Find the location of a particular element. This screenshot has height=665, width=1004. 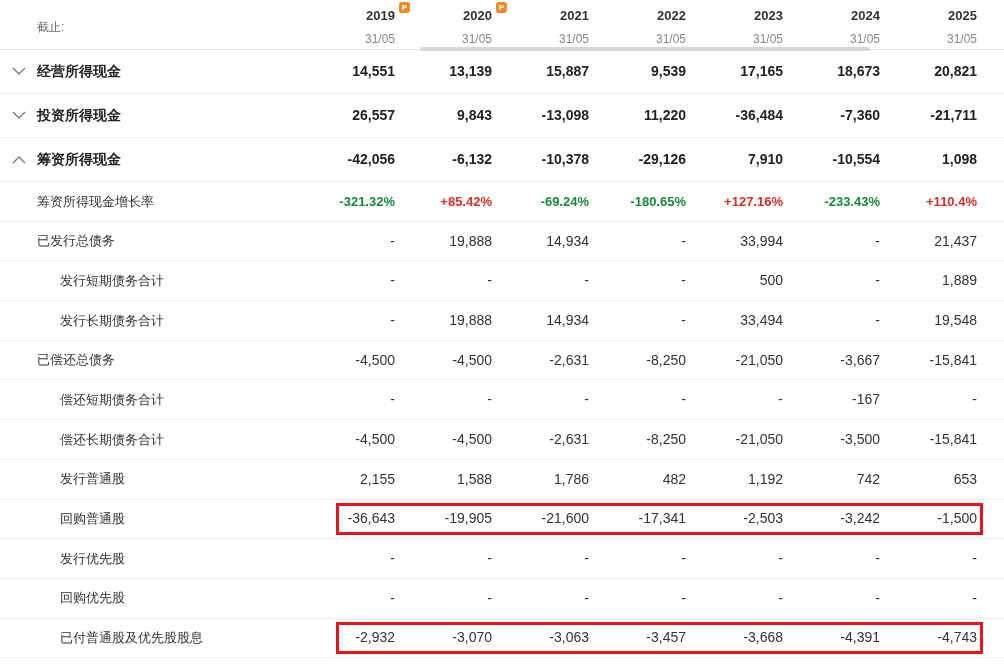

year-header: 2024 is located at coordinates (865, 15).